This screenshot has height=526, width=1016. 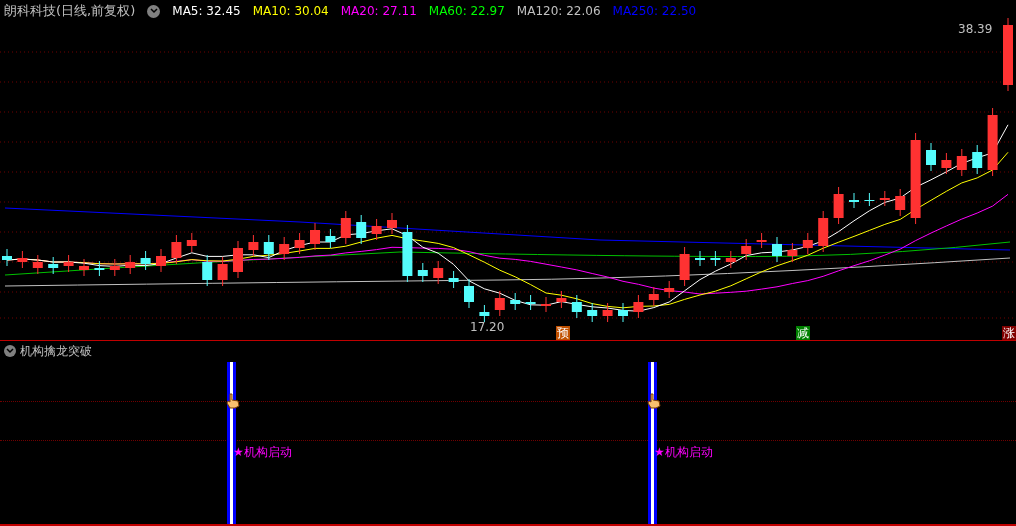 What do you see at coordinates (654, 11) in the screenshot?
I see `moving-average-label: MA250: 22.50` at bounding box center [654, 11].